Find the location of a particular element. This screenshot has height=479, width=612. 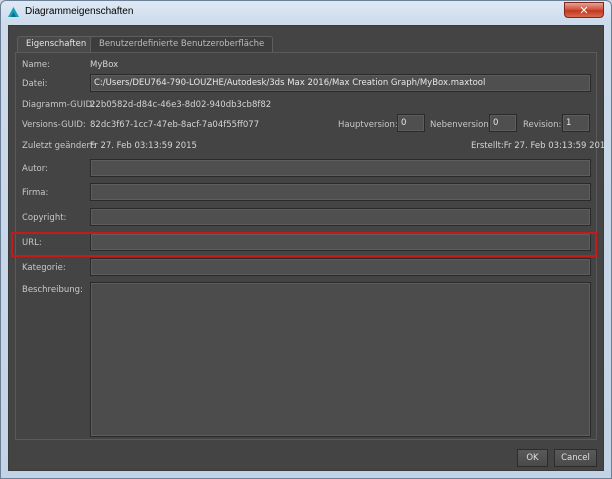

close-icon: ✕ is located at coordinates (584, 10).